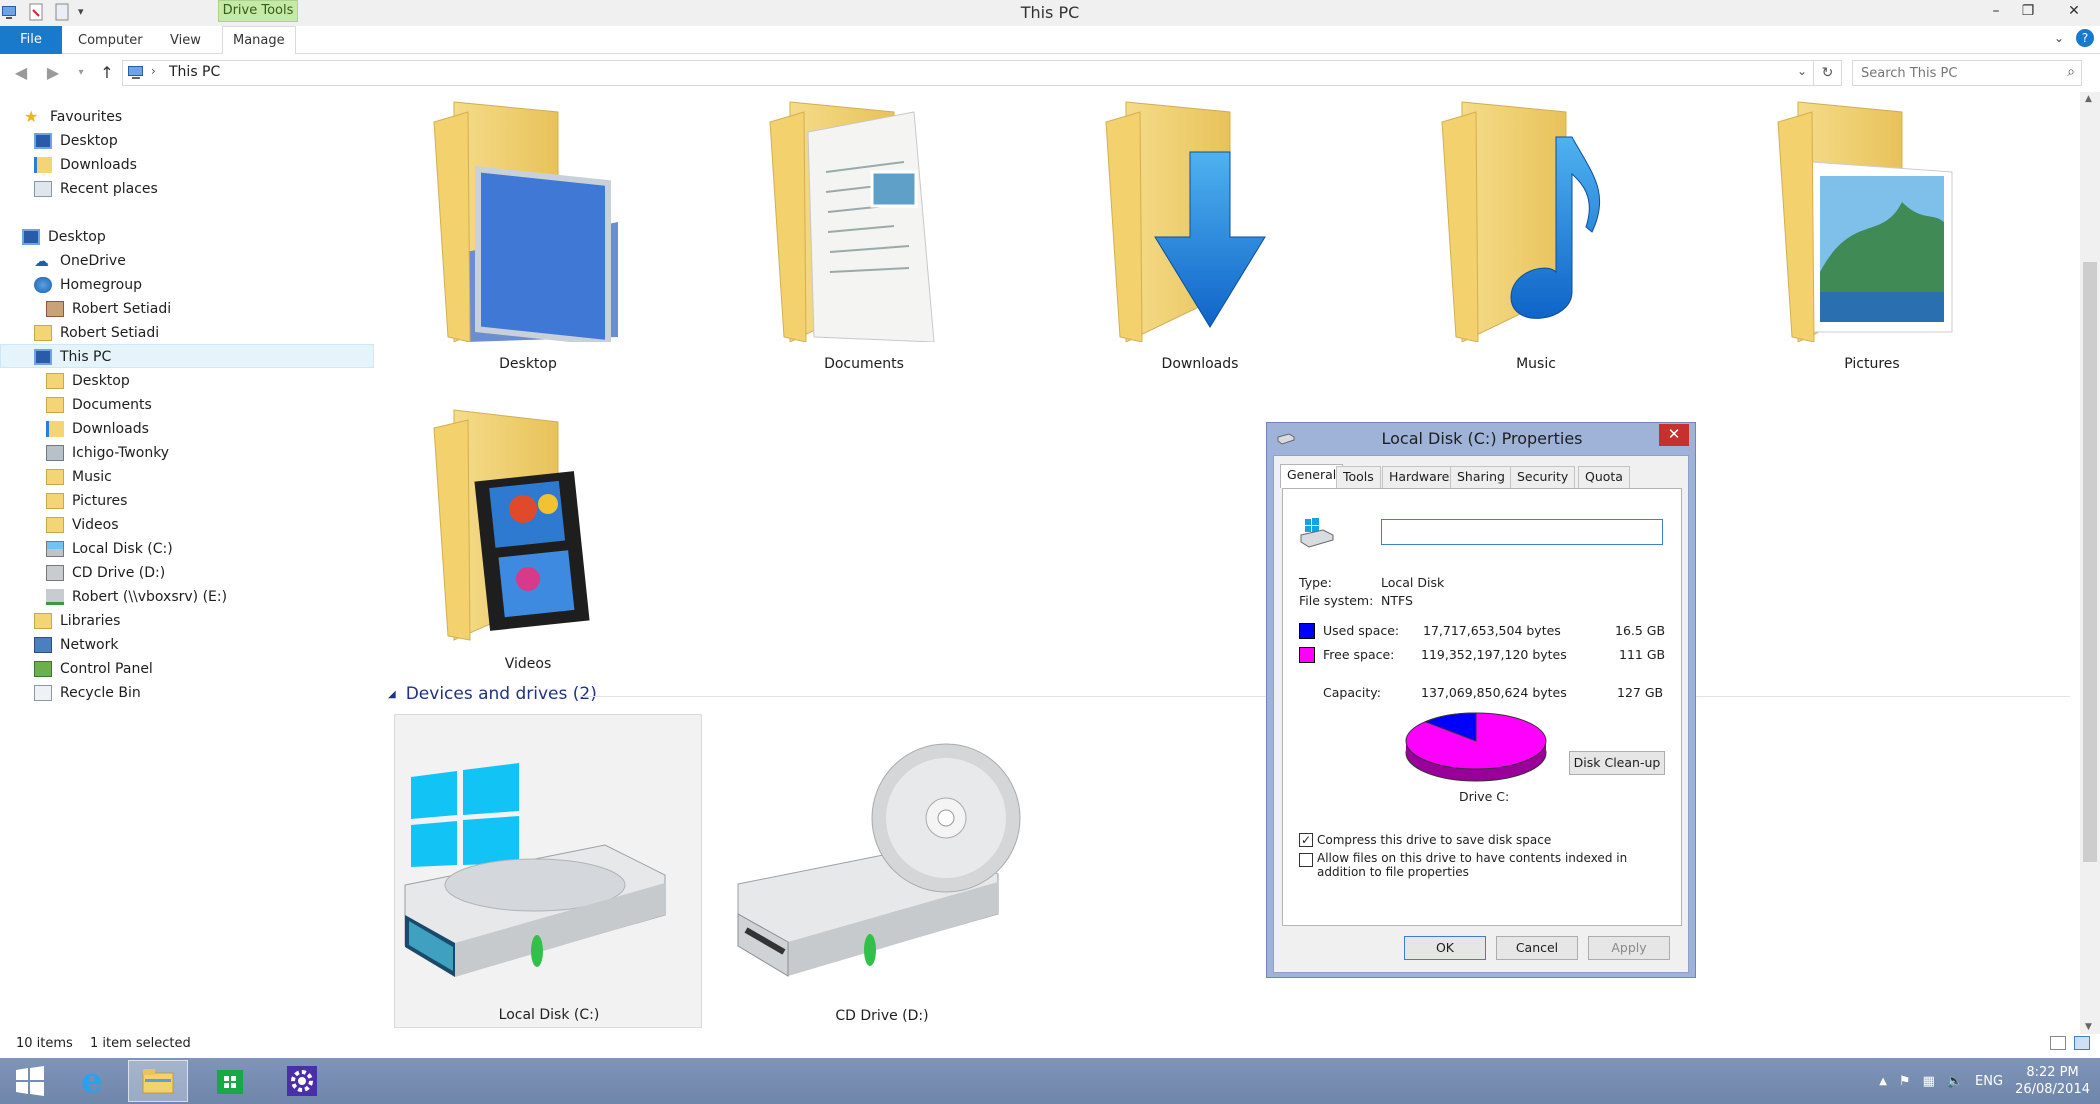 The width and height of the screenshot is (2100, 1104). I want to click on details-view-icon, so click(2058, 1043).